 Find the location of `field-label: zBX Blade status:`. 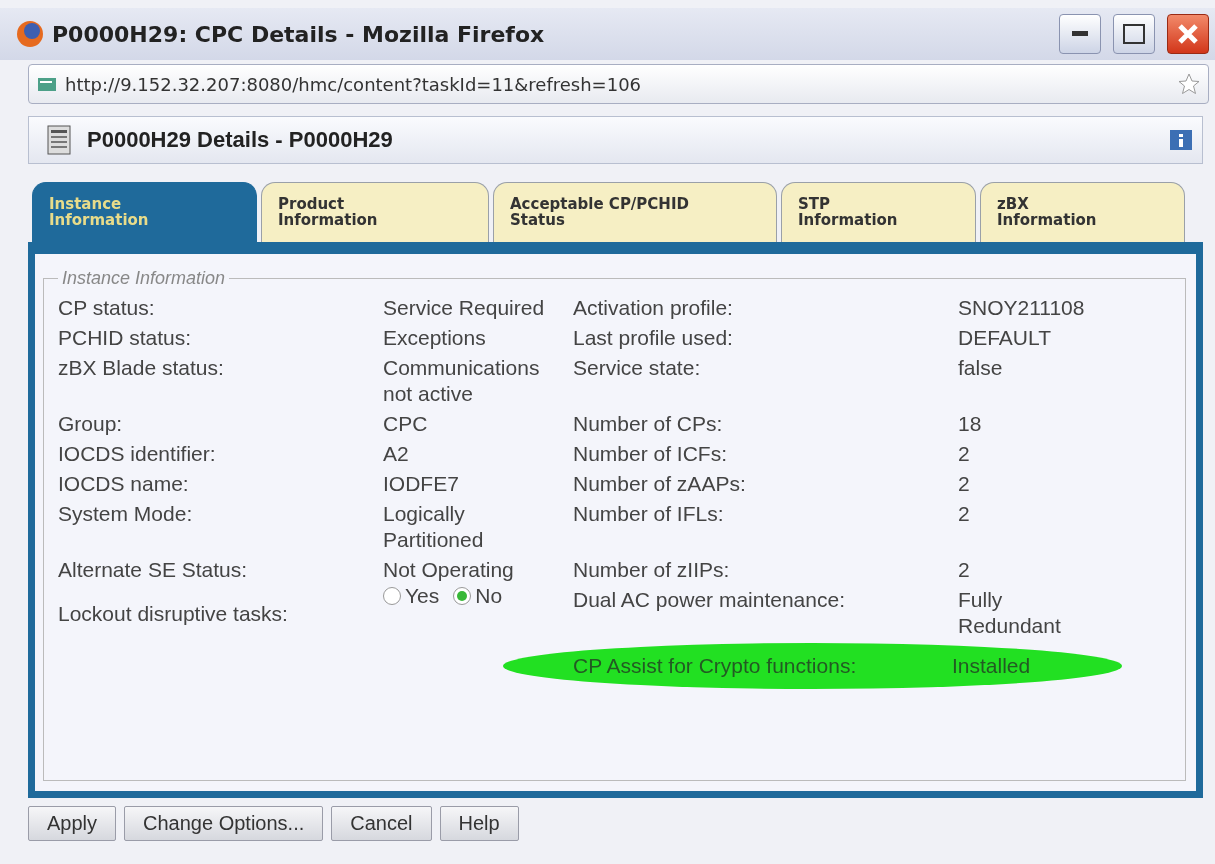

field-label: zBX Blade status: is located at coordinates (141, 368).